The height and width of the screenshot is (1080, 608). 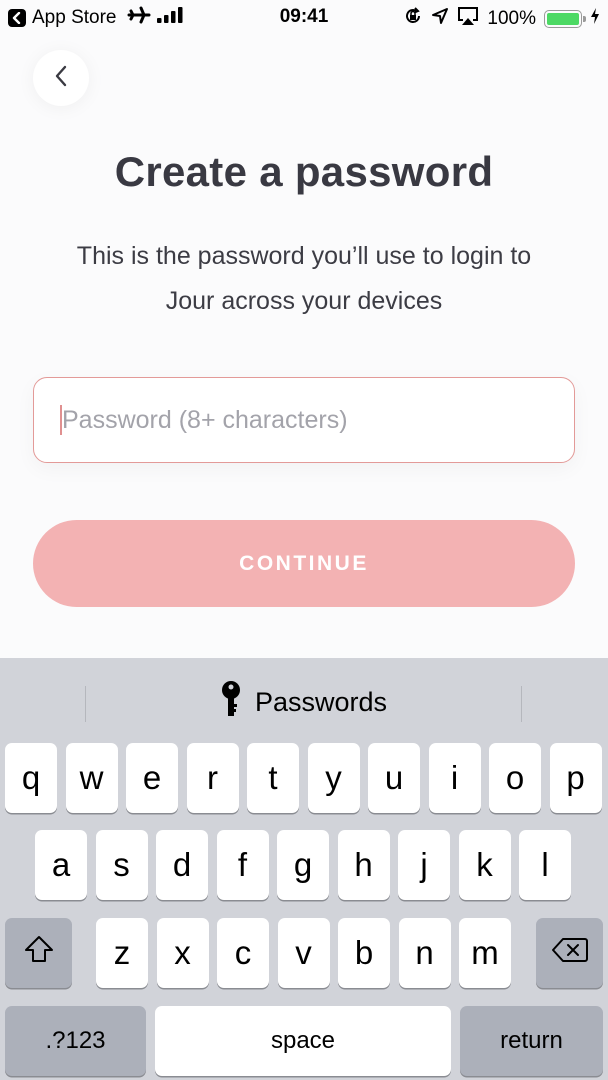 I want to click on passwords-suggestion: Passwords, so click(x=304, y=702).